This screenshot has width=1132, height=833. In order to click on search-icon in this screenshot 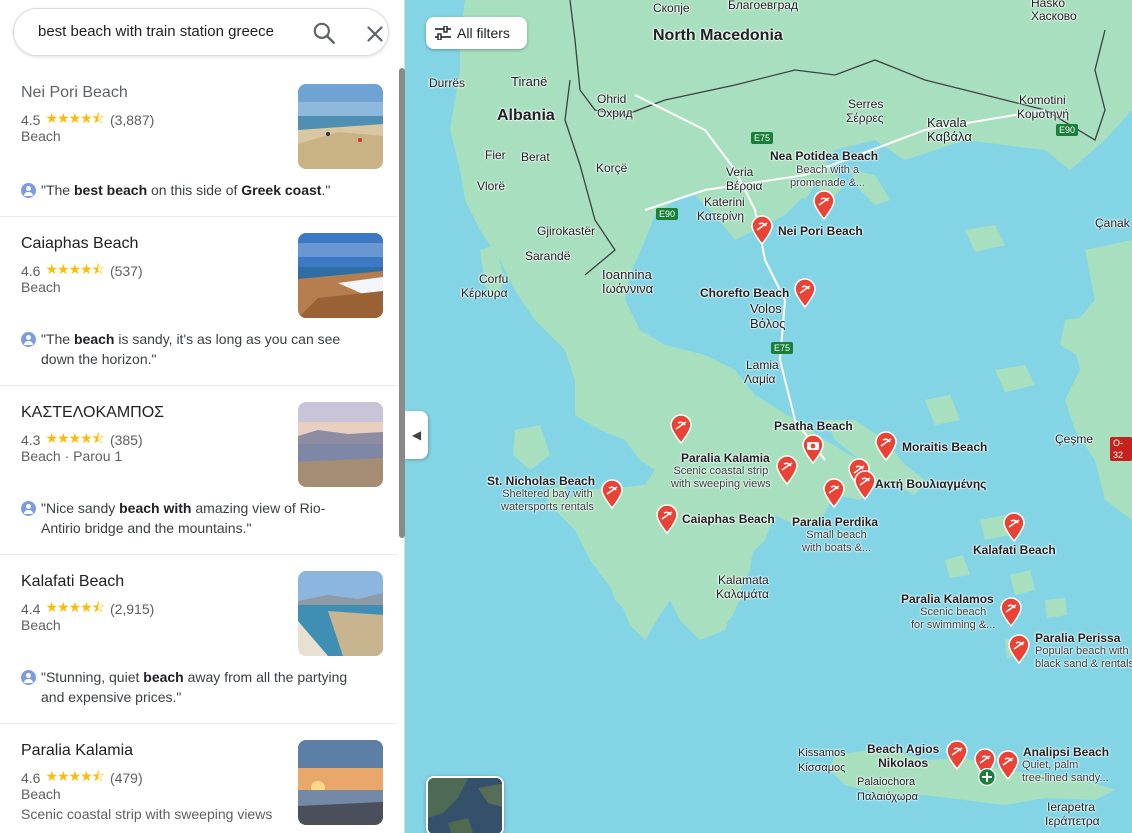, I will do `click(324, 33)`.